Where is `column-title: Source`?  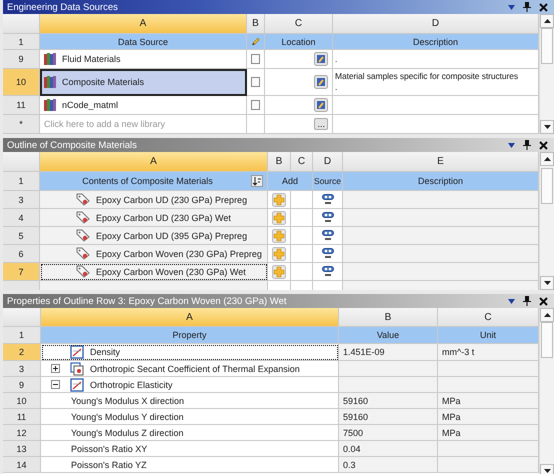
column-title: Source is located at coordinates (328, 181).